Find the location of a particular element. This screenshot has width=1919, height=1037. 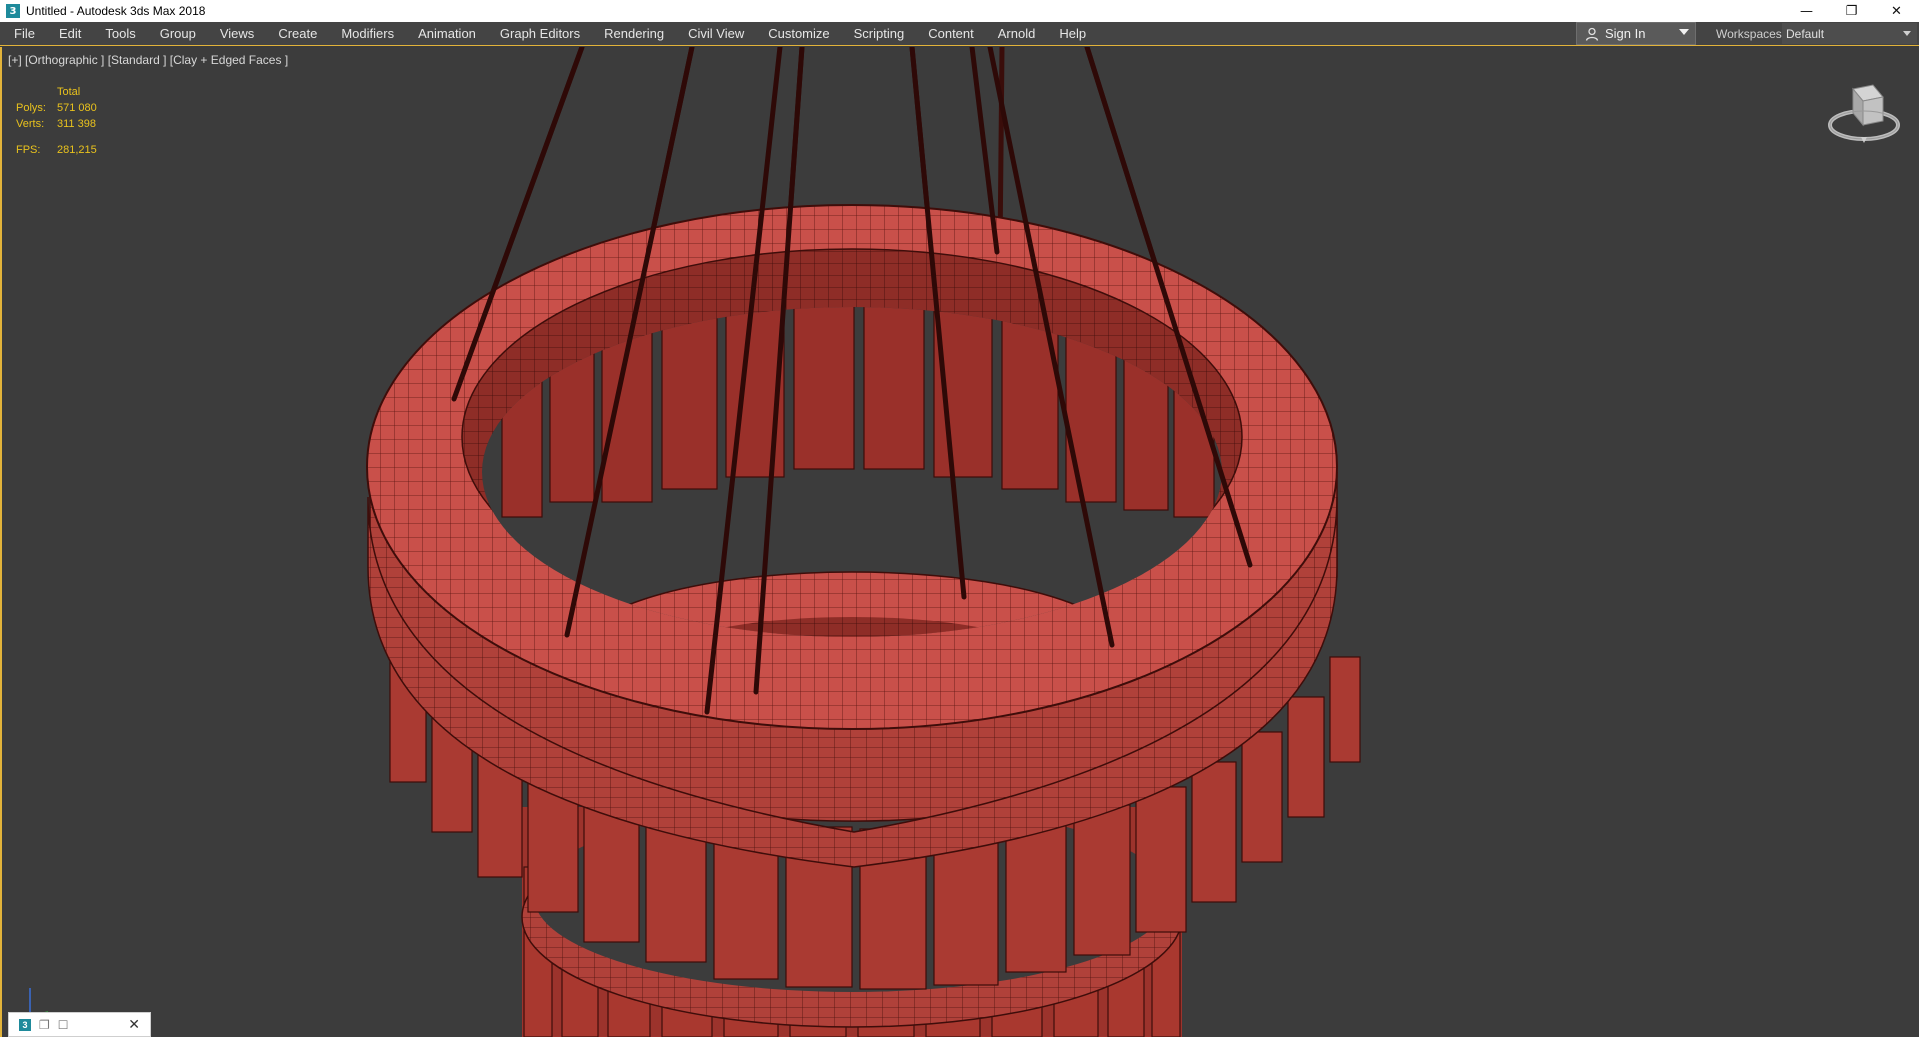

stats-header: Total is located at coordinates (69, 92).